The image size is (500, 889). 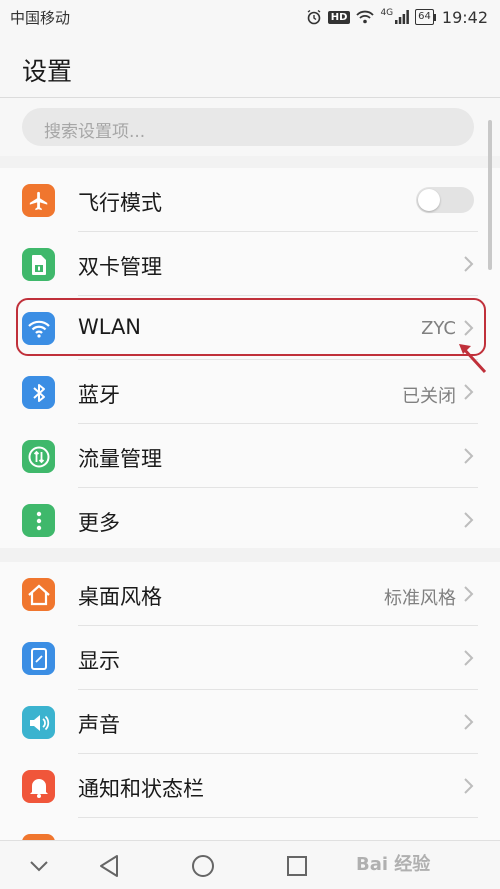 What do you see at coordinates (39, 866) in the screenshot?
I see `collapse-chevron-icon` at bounding box center [39, 866].